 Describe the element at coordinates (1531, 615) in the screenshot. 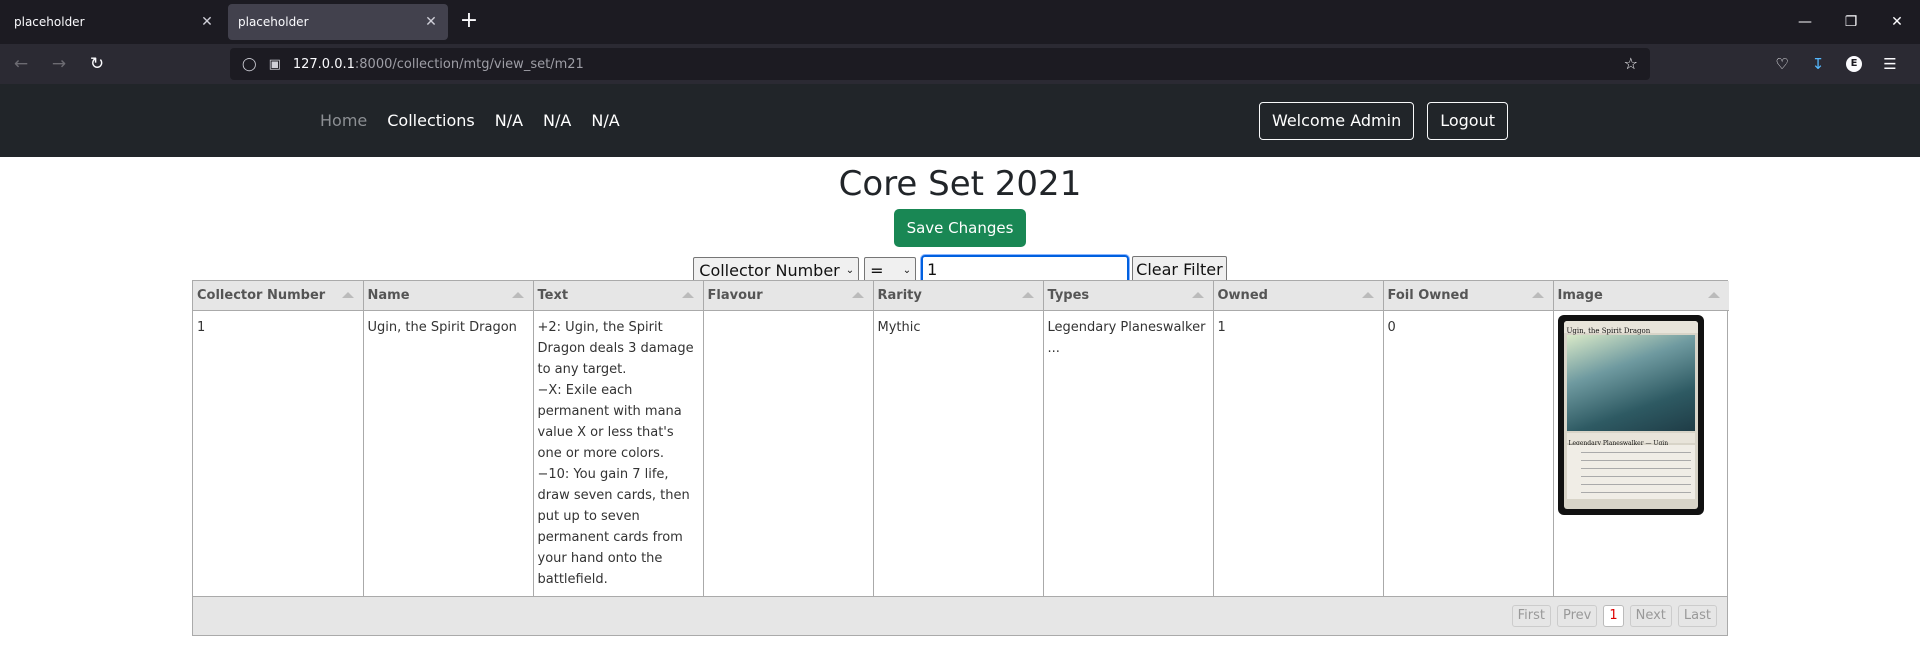

I see `pager-first-button: First` at that location.